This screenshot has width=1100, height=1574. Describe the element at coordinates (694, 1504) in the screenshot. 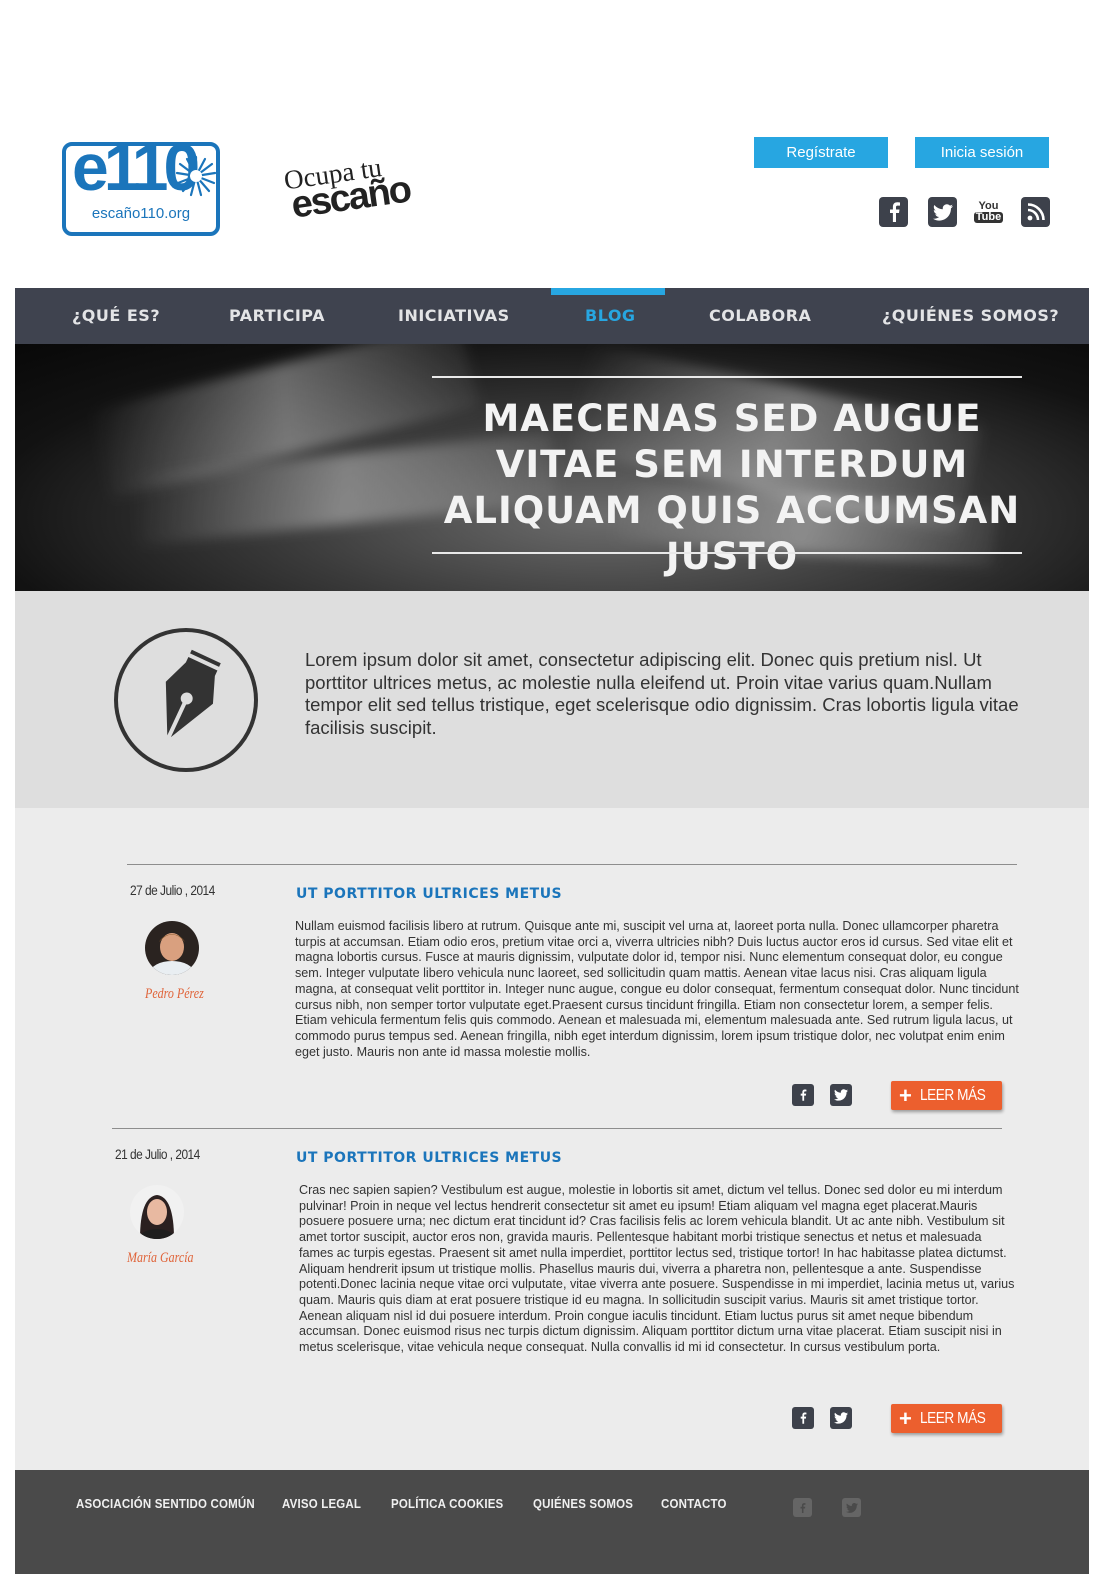

I see `footer-link-contacto: CONTACTO` at that location.